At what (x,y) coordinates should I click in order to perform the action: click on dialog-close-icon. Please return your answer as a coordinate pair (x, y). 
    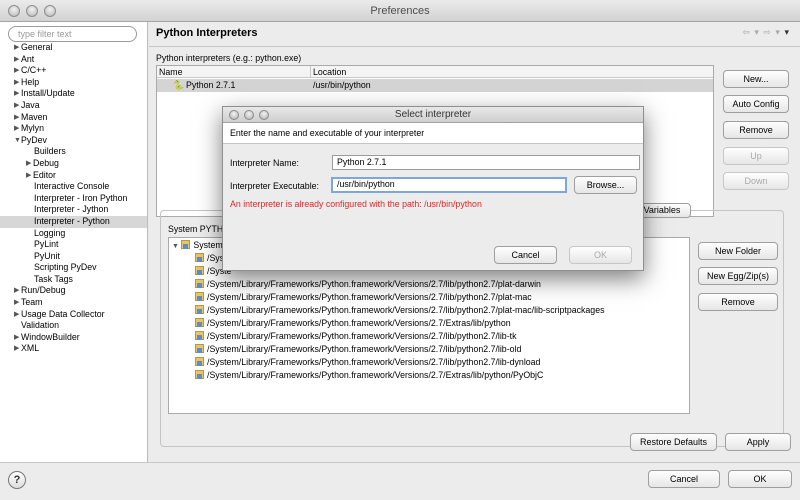
    Looking at the image, I should click on (234, 115).